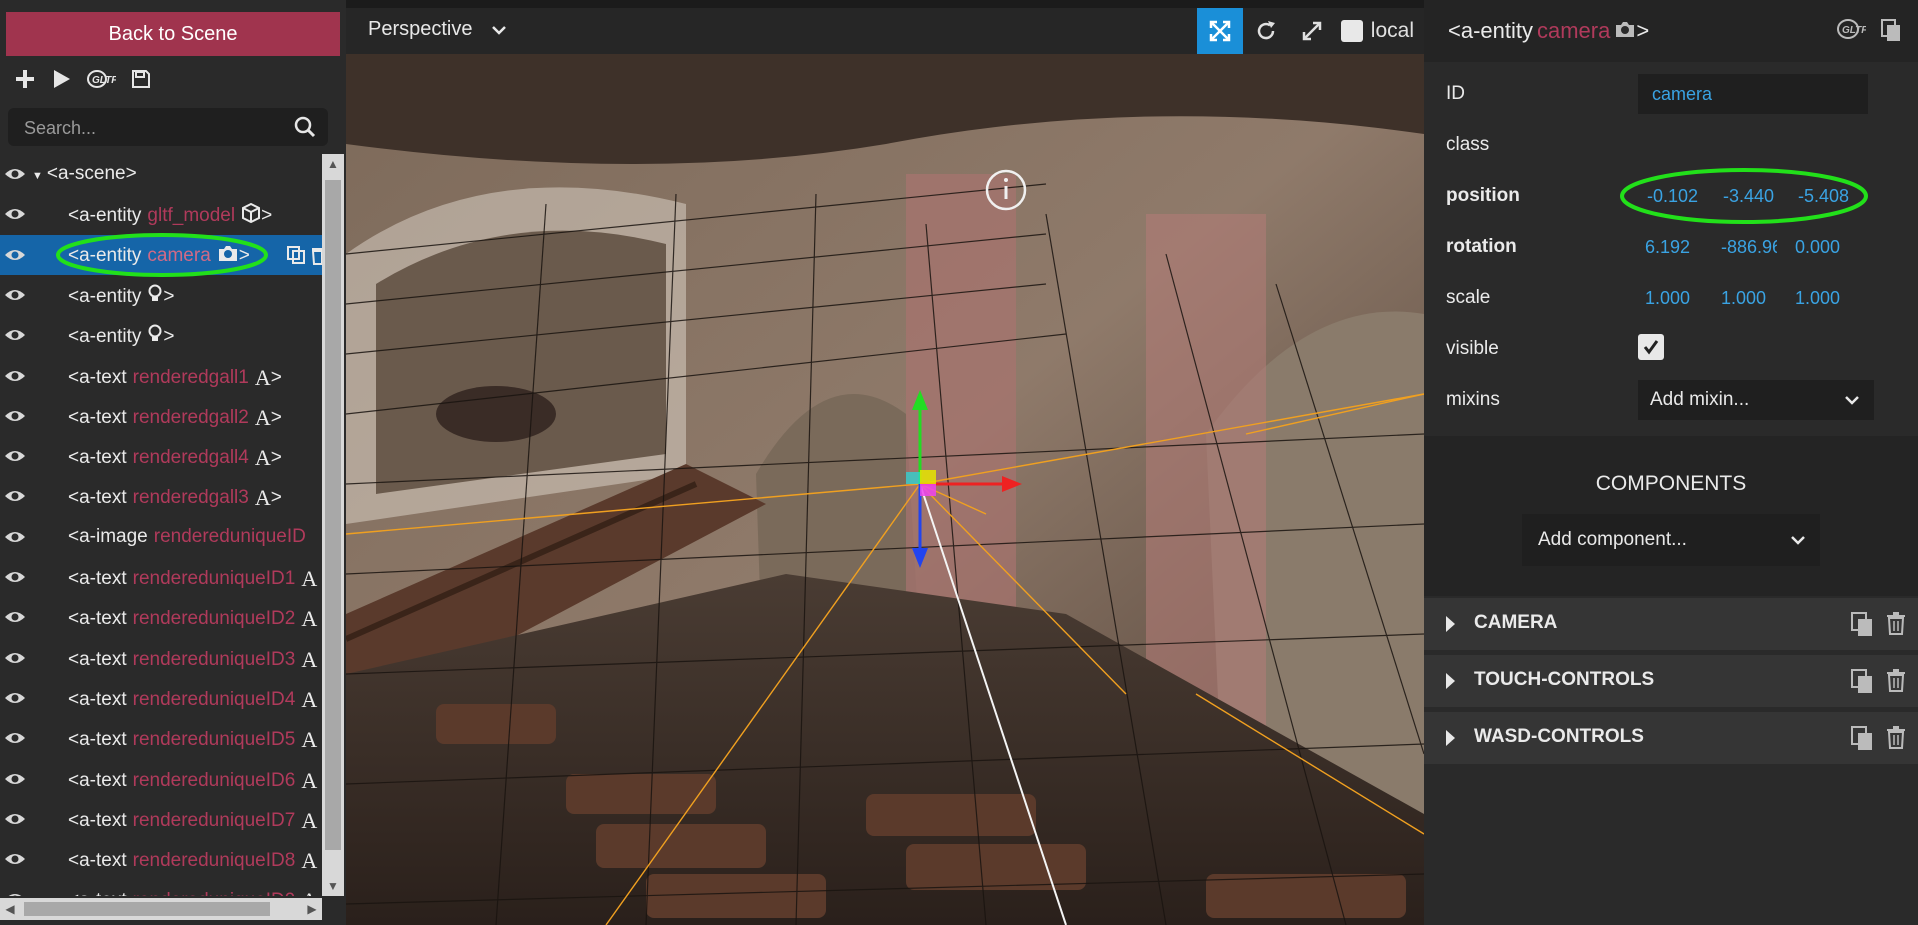 Image resolution: width=1918 pixels, height=925 pixels. What do you see at coordinates (161, 376) in the screenshot?
I see `tree-item: <a-text renderedgall1 A>` at bounding box center [161, 376].